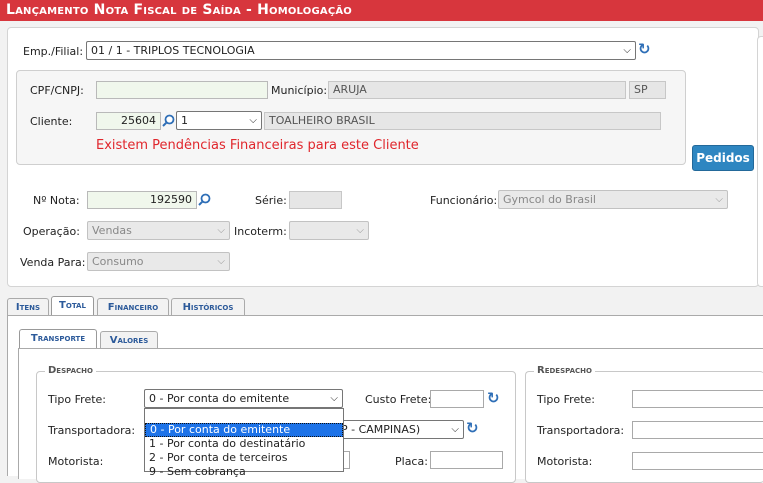 The height and width of the screenshot is (483, 763). Describe the element at coordinates (477, 90) in the screenshot. I see `municipio-field: ARUJA` at that location.